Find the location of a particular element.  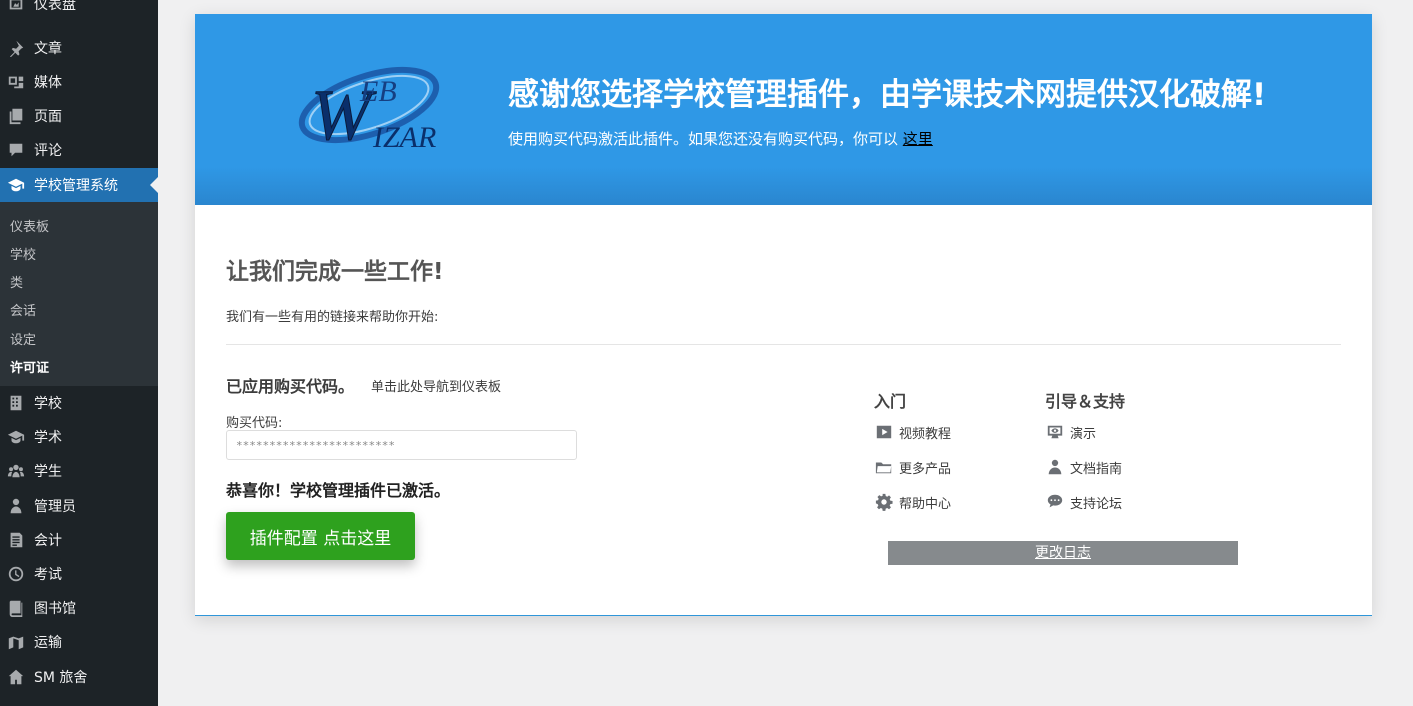

menu-item-label: 考试 is located at coordinates (48, 575).